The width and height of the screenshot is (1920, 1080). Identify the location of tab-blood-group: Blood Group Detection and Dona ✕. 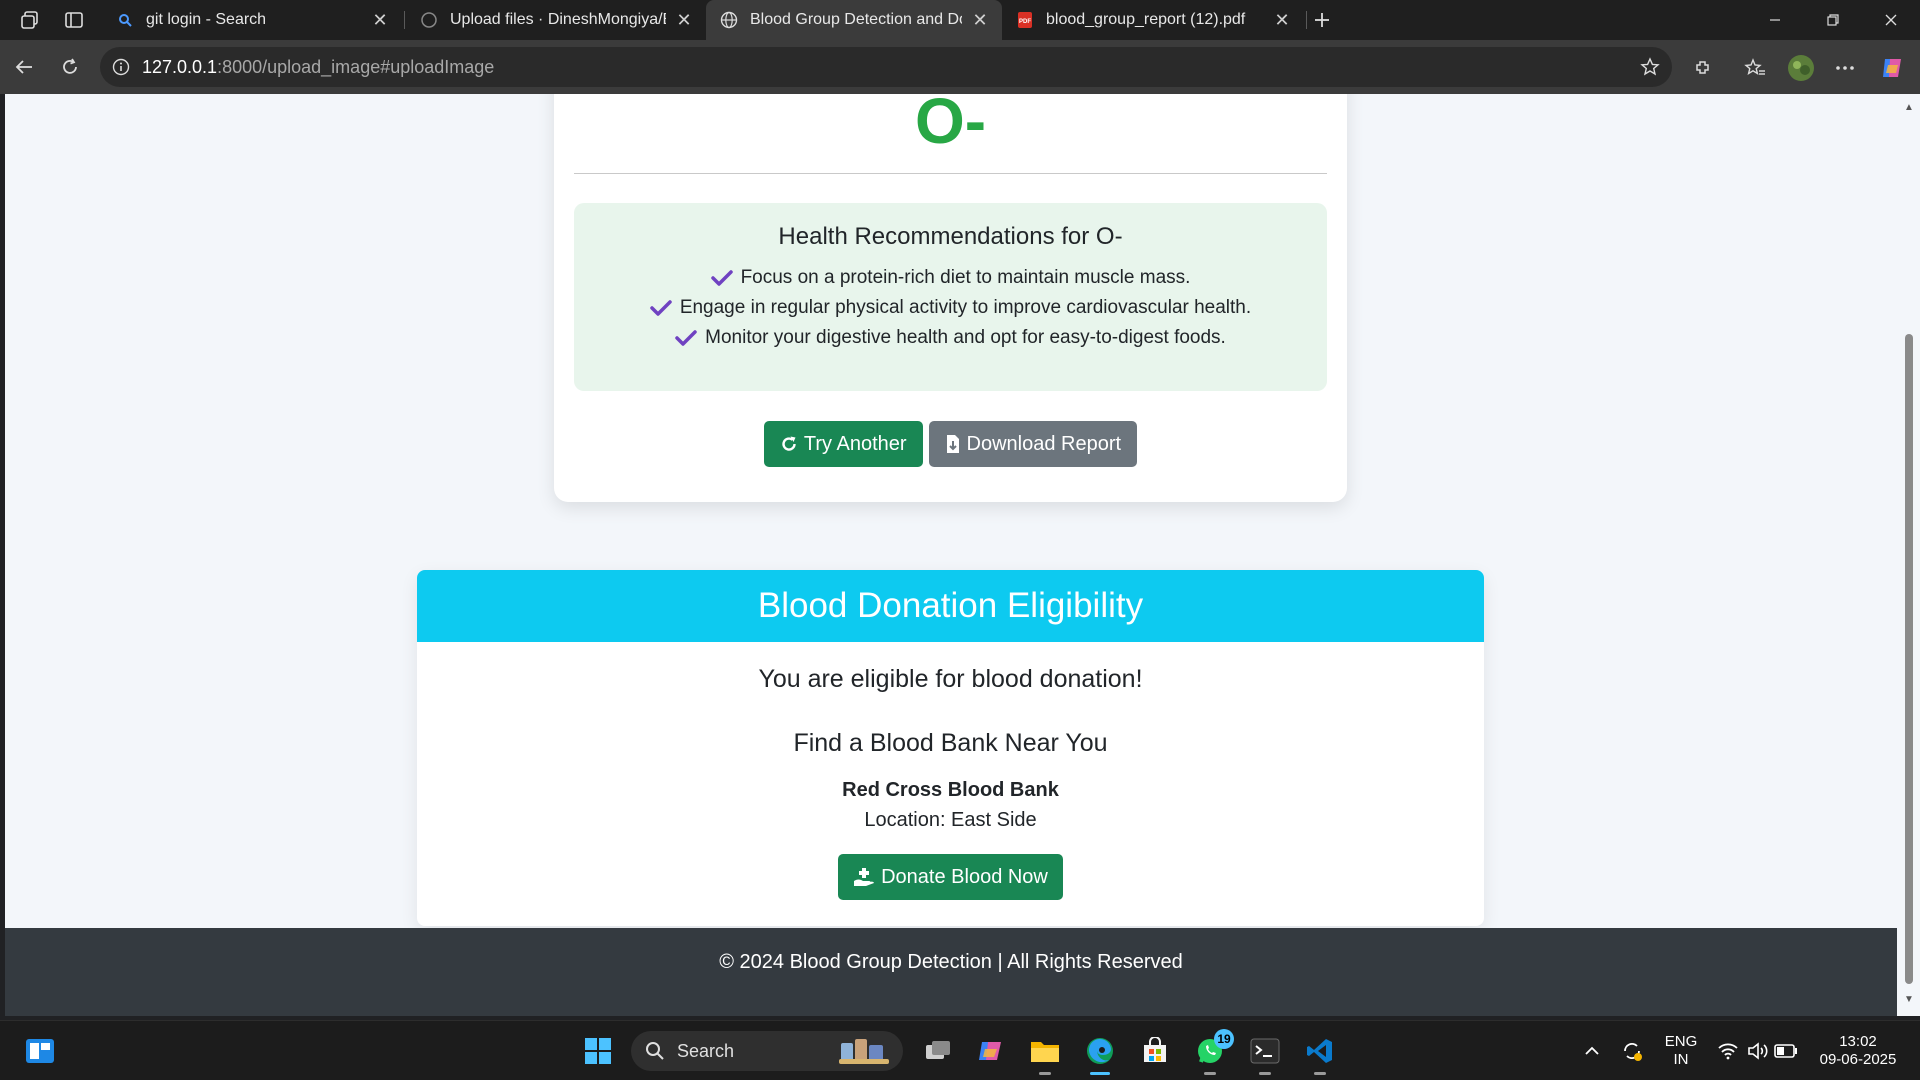
(854, 20).